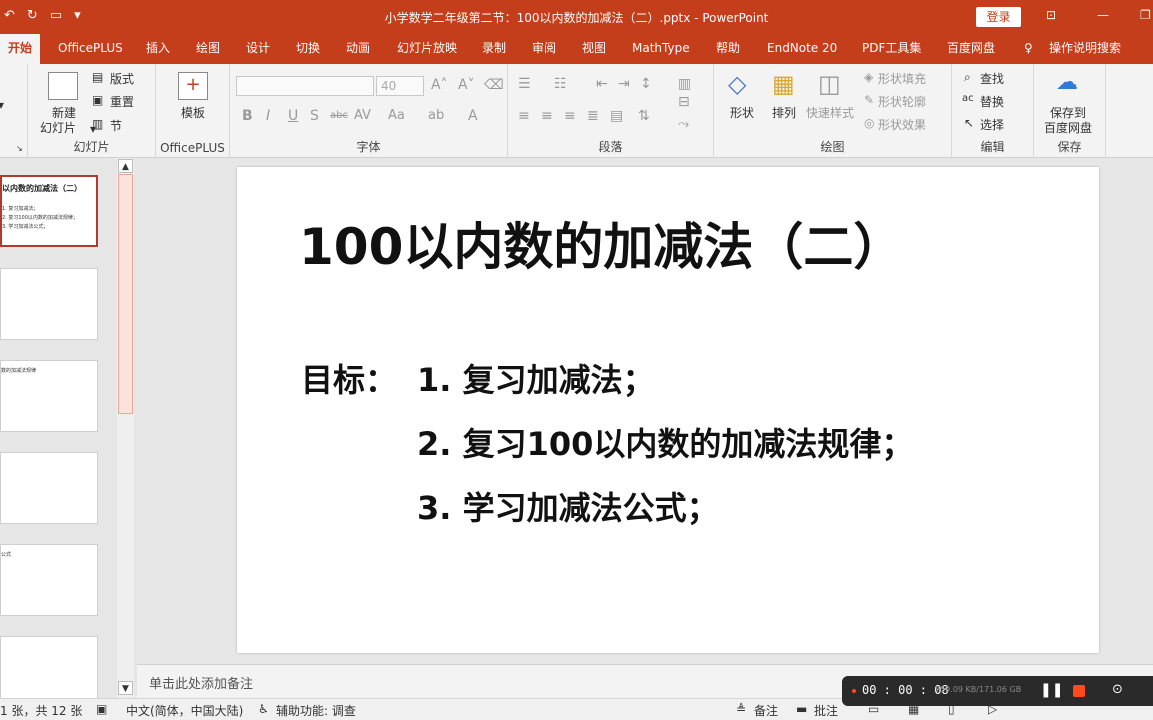 Image resolution: width=1153 pixels, height=720 pixels. I want to click on text-direction-icon: ⇅, so click(644, 116).